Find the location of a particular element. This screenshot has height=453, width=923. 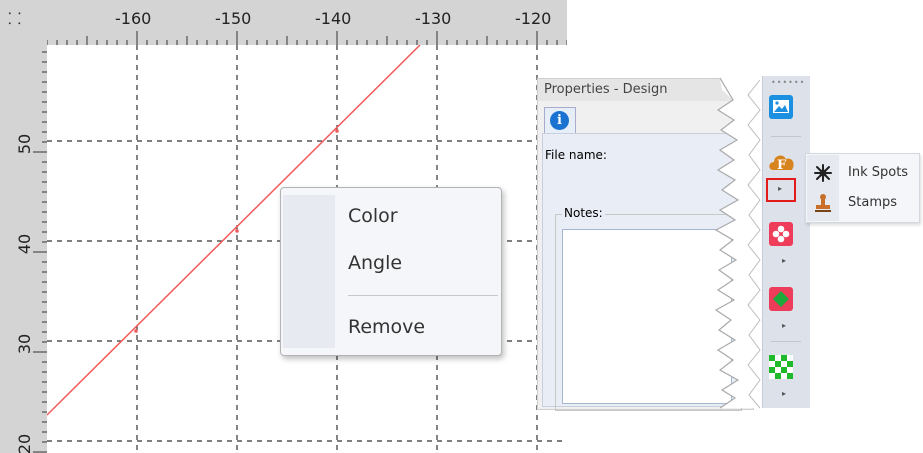

green-checker-icon is located at coordinates (781, 367).